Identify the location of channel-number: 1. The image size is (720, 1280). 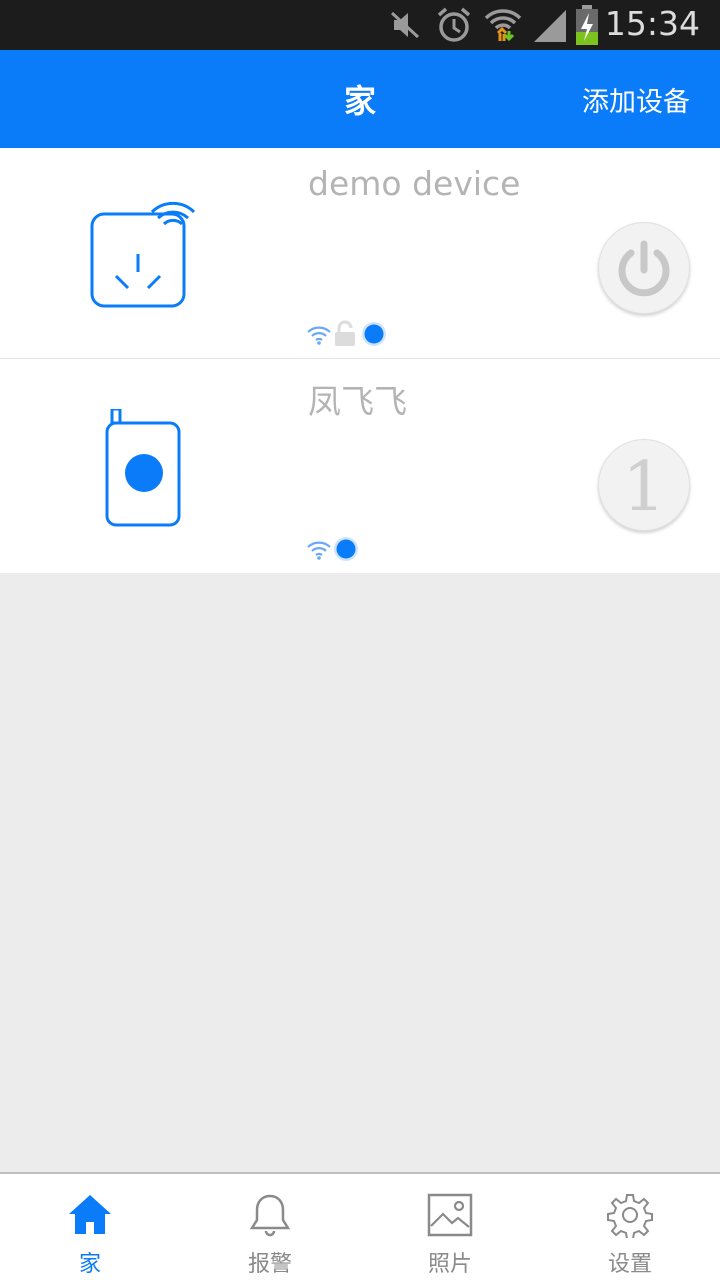
(644, 487).